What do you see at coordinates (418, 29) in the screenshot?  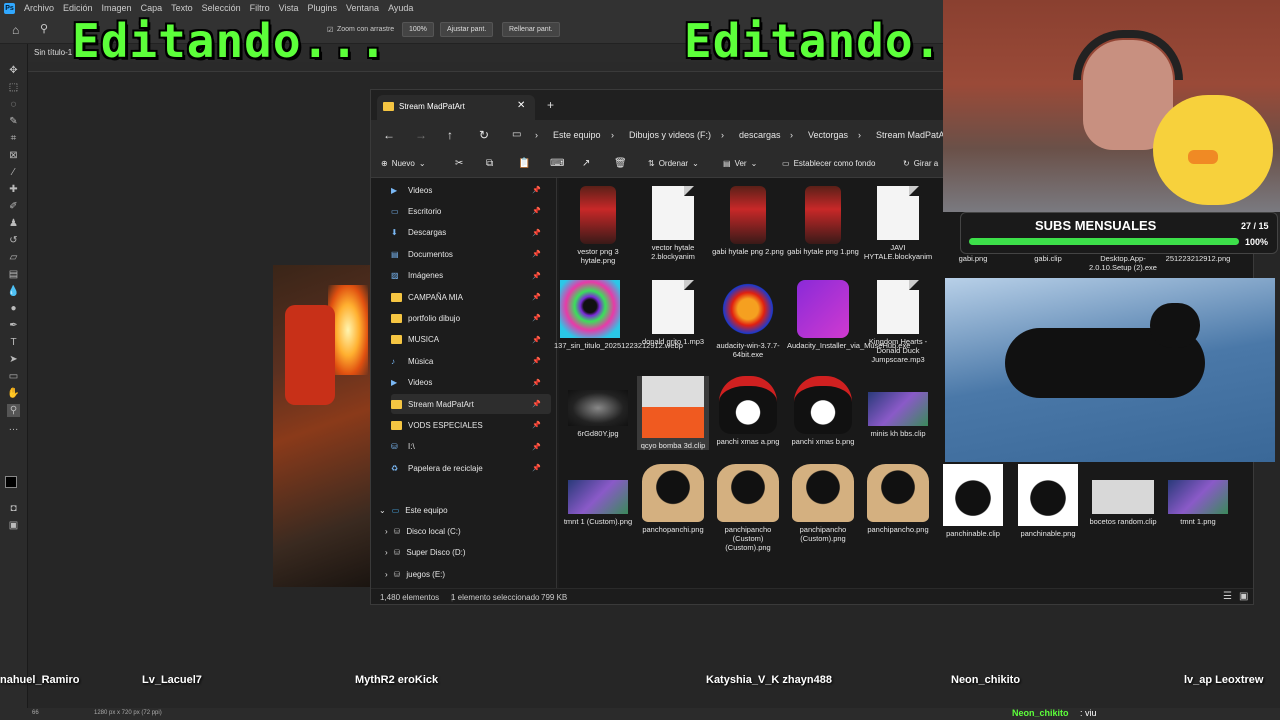 I see `zoom-level-field: 100%` at bounding box center [418, 29].